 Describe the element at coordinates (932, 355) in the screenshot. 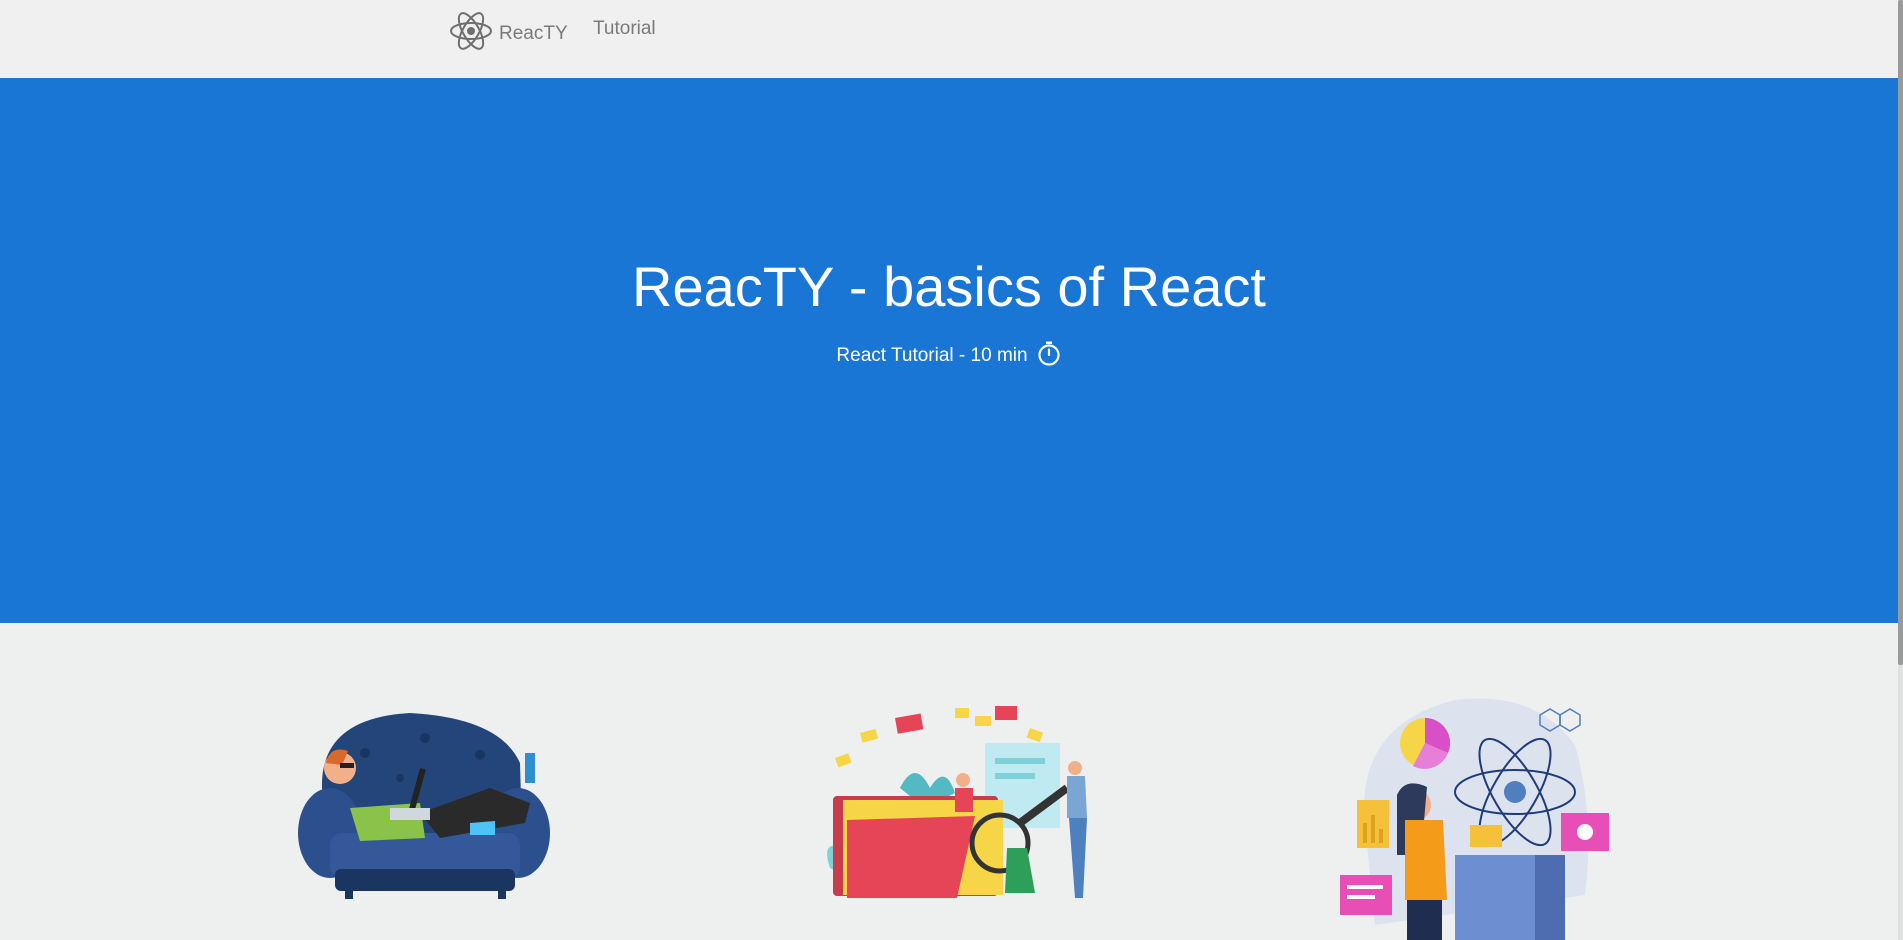

I see `hero-subtitle: React Tutorial - 10 min` at that location.